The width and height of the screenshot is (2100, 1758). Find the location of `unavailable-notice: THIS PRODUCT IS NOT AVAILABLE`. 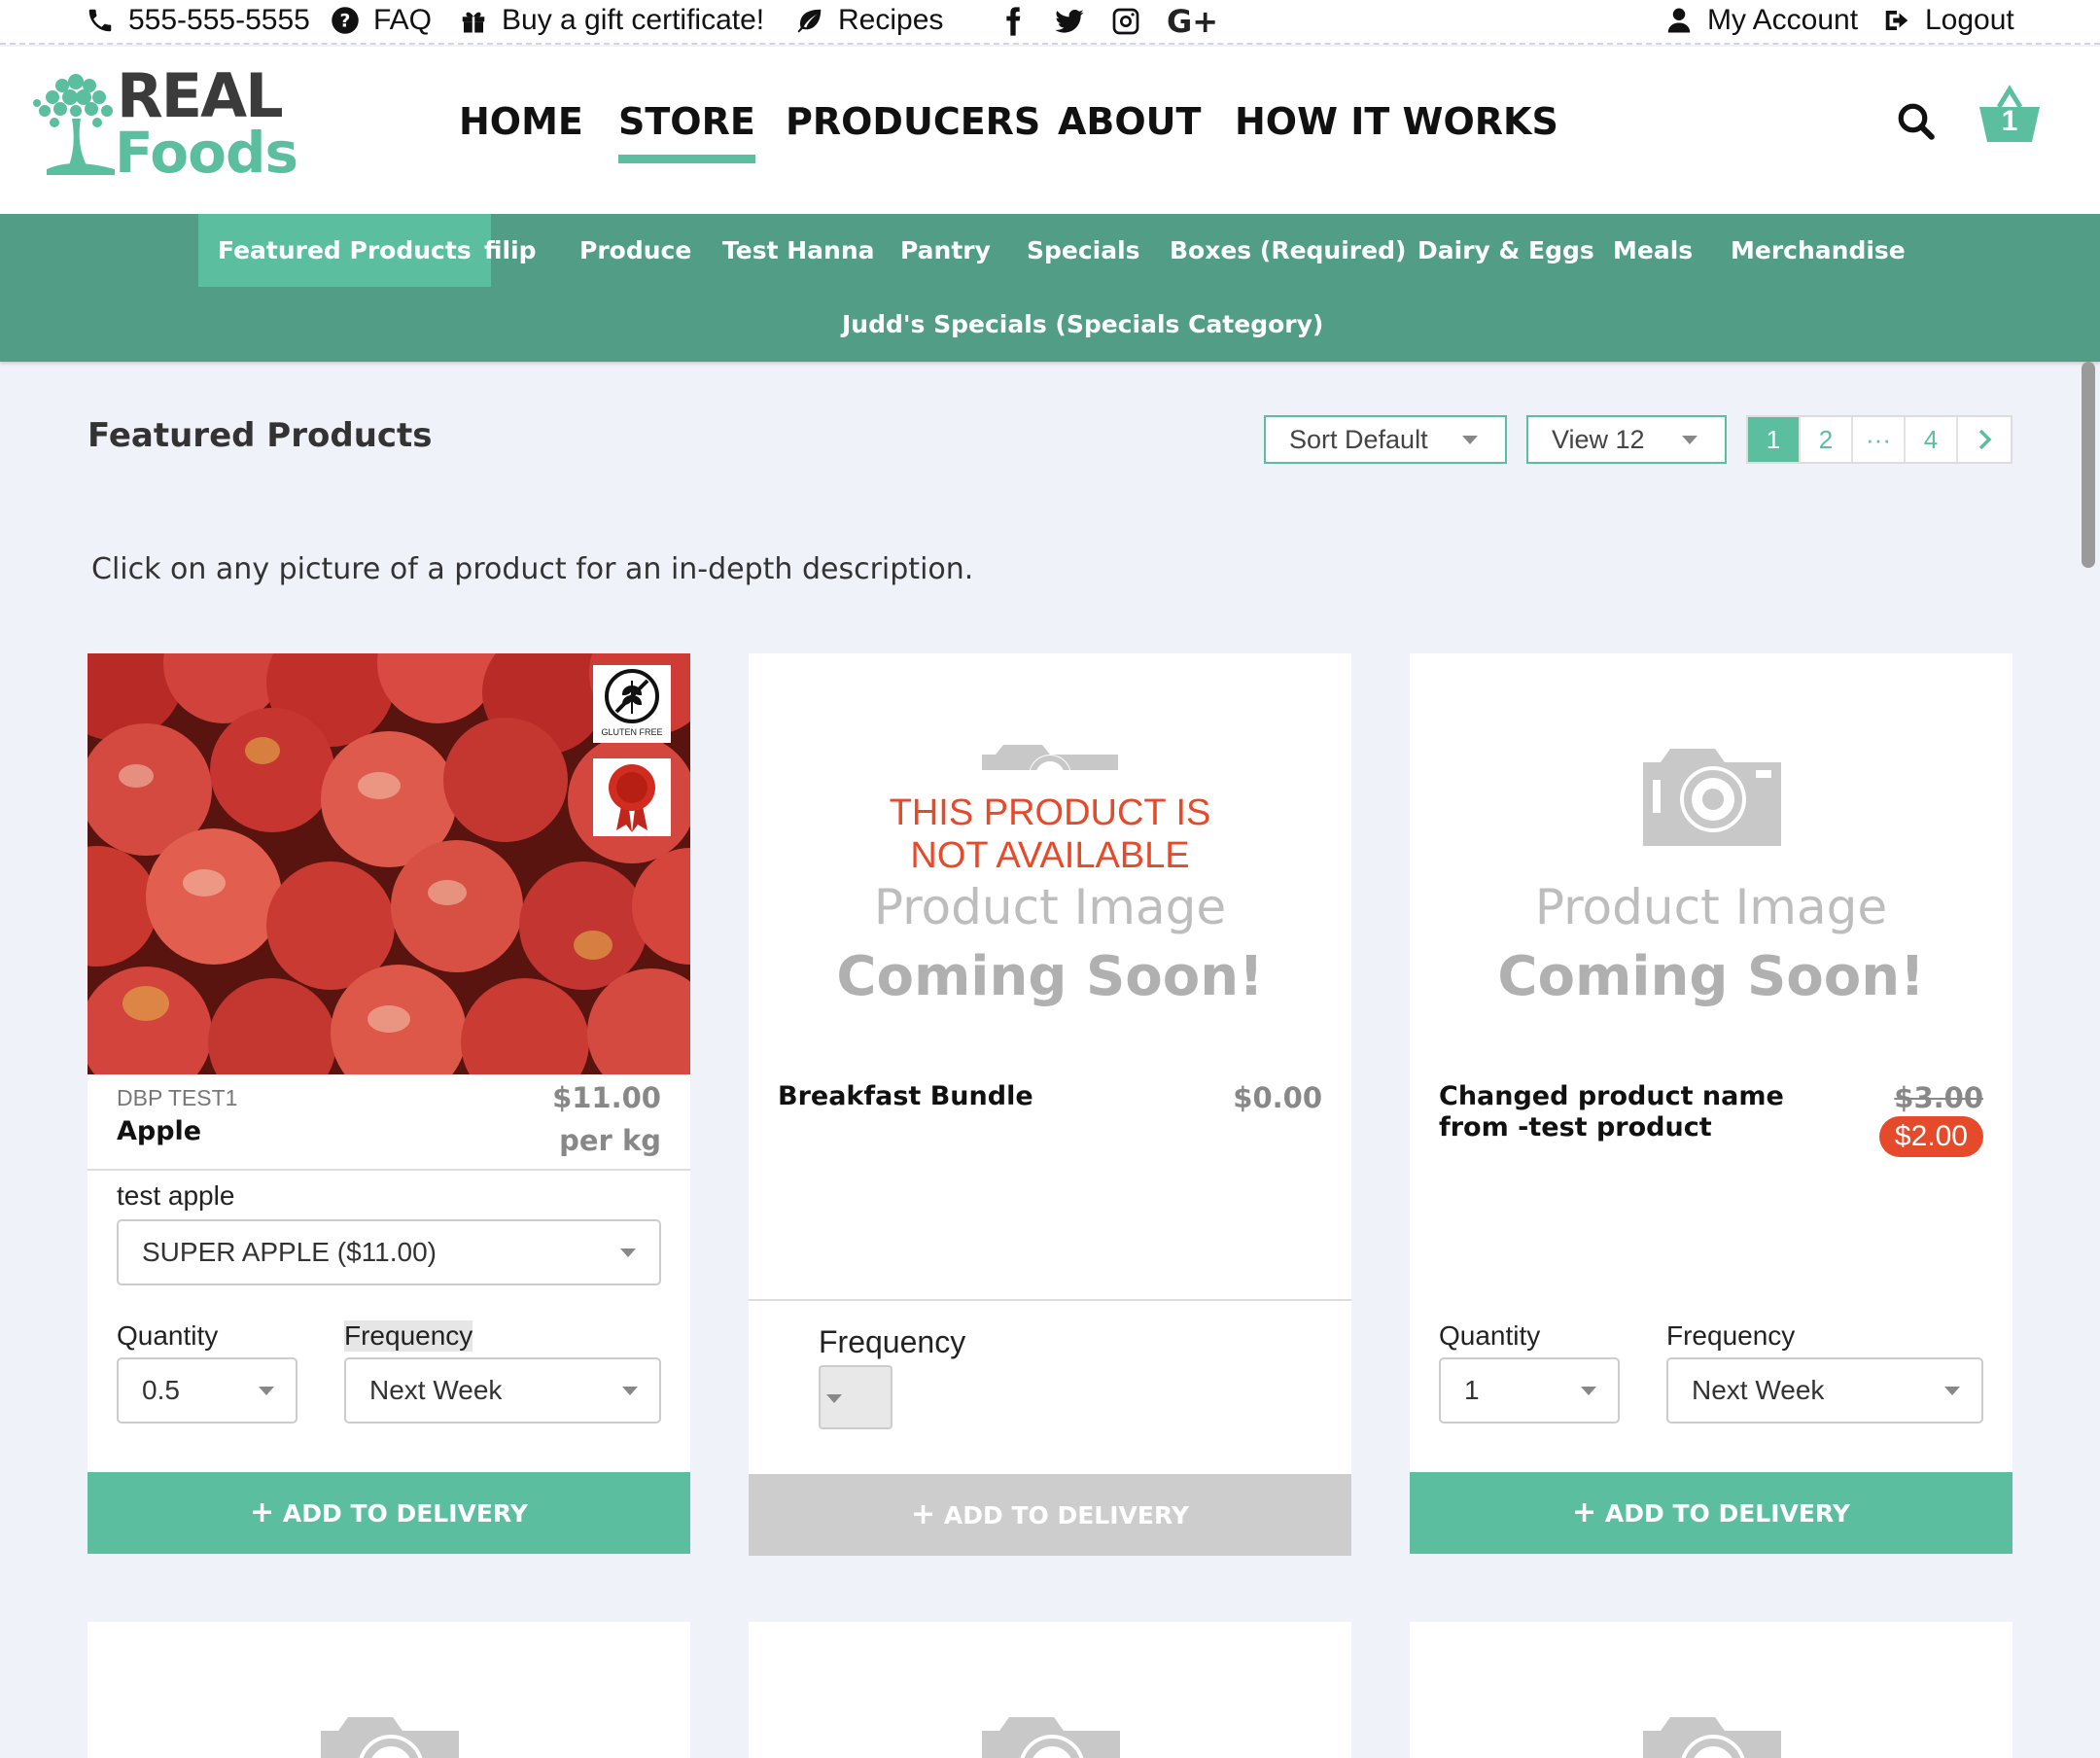

unavailable-notice: THIS PRODUCT IS NOT AVAILABLE is located at coordinates (1050, 834).